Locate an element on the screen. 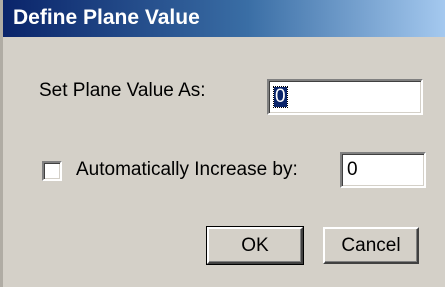  dialog-title: Define Plane Value is located at coordinates (106, 17).